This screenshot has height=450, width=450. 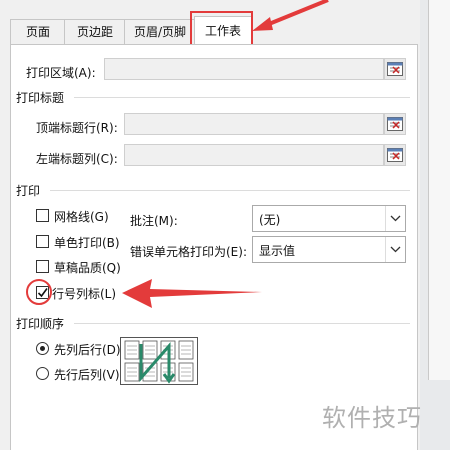 What do you see at coordinates (154, 221) in the screenshot?
I see `comments-label: 批注(M):` at bounding box center [154, 221].